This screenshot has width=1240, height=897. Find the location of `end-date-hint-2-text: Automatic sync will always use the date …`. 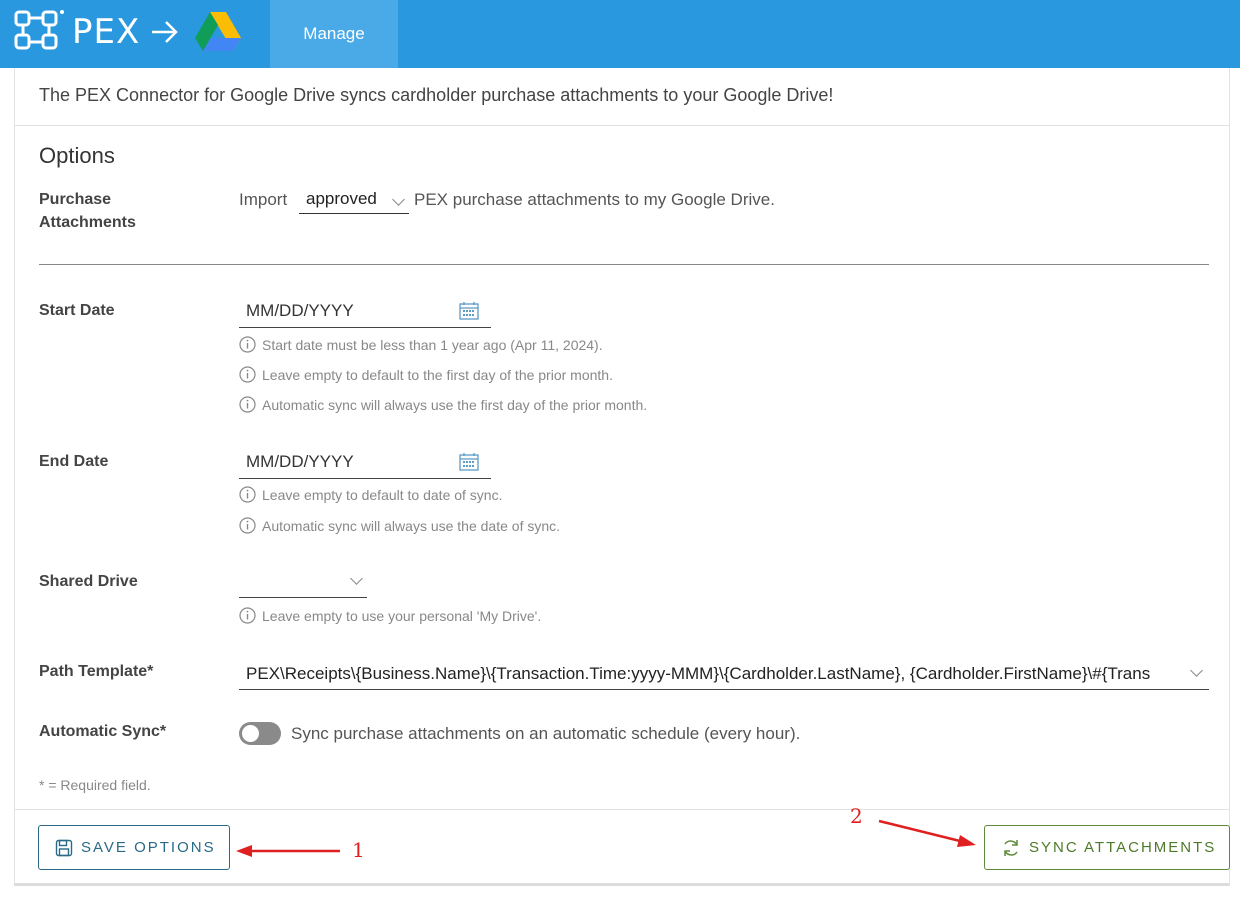

end-date-hint-2-text: Automatic sync will always use the date … is located at coordinates (411, 525).